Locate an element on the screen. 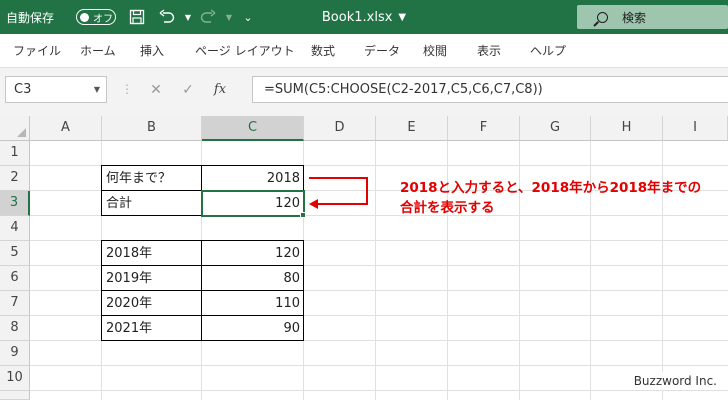 This screenshot has height=400, width=728. column-header-f: F is located at coordinates (484, 128).